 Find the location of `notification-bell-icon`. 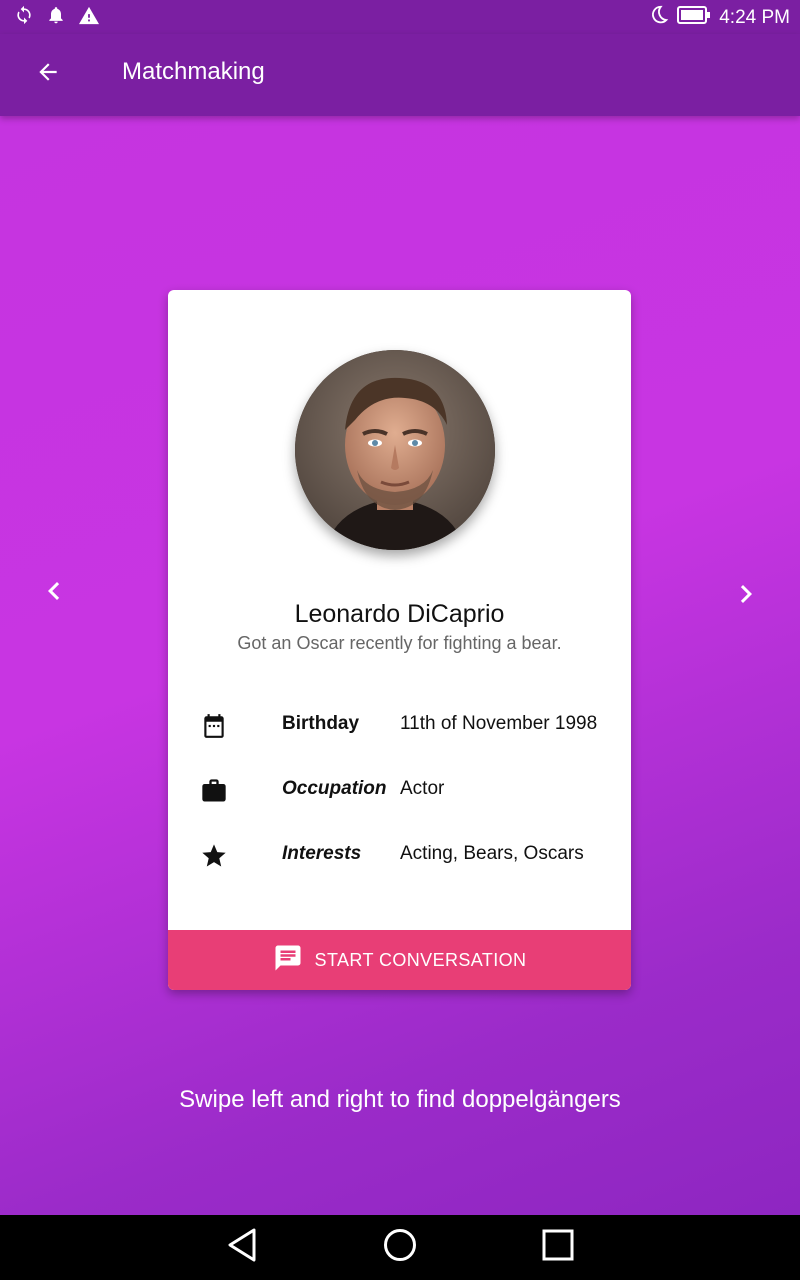

notification-bell-icon is located at coordinates (56, 17).